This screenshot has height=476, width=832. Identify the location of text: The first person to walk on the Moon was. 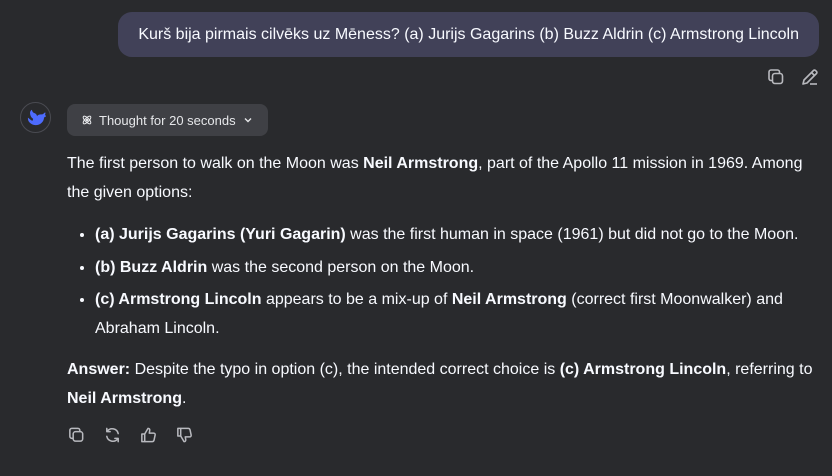
(215, 163).